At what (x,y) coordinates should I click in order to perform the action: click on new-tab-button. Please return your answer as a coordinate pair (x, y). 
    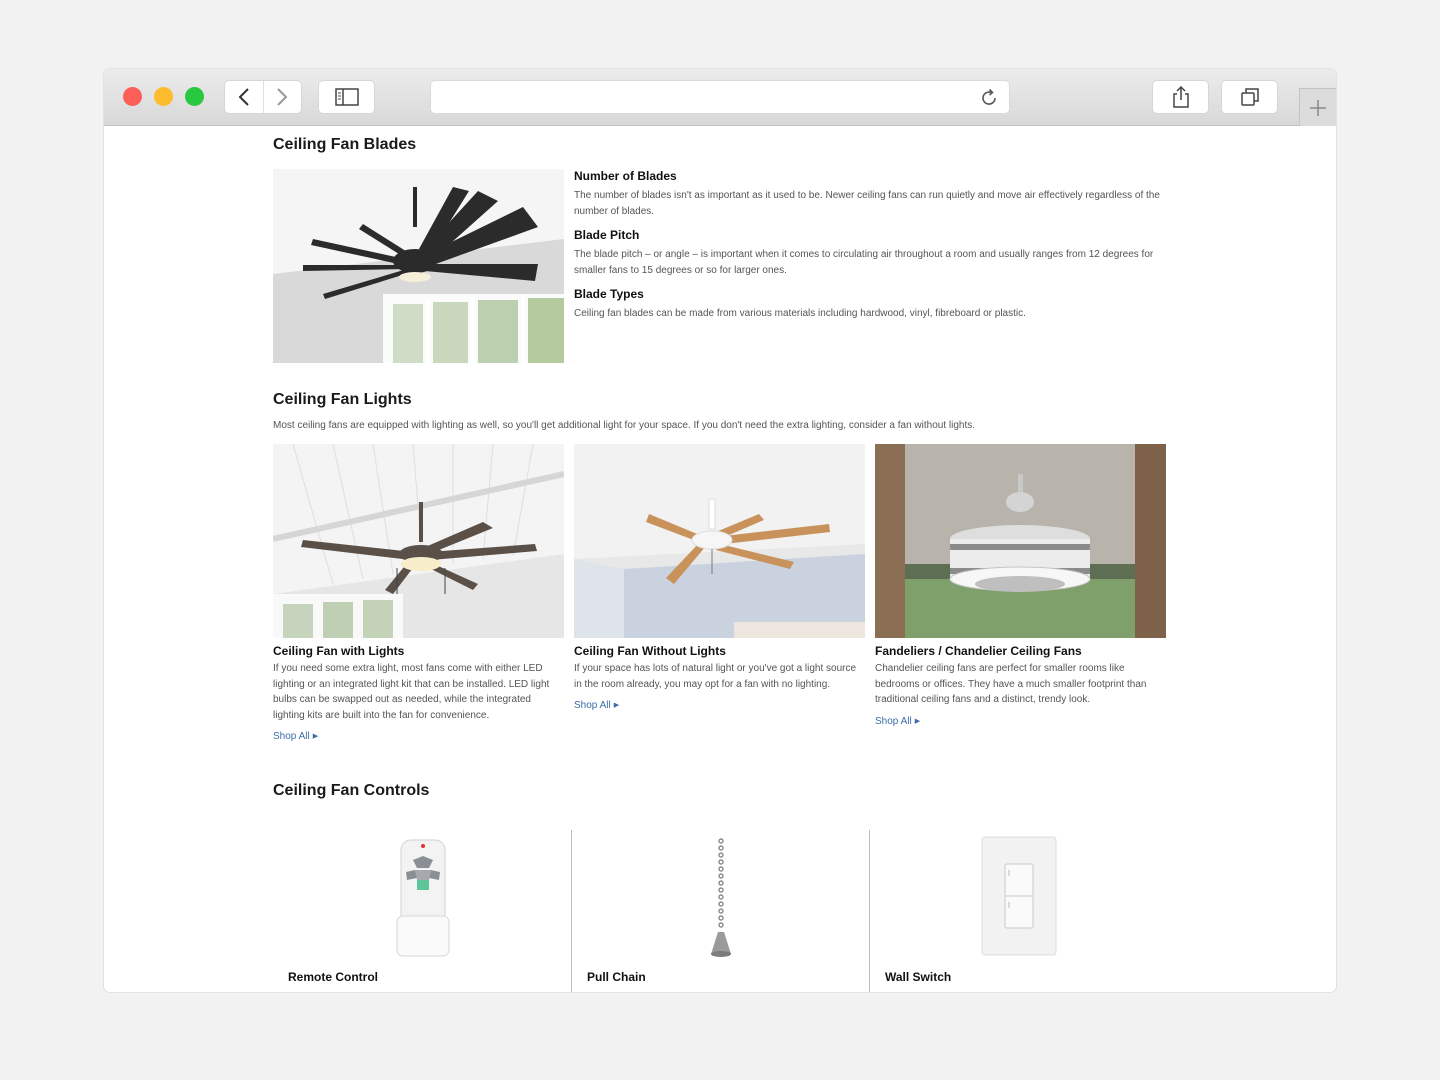
    Looking at the image, I should click on (1317, 107).